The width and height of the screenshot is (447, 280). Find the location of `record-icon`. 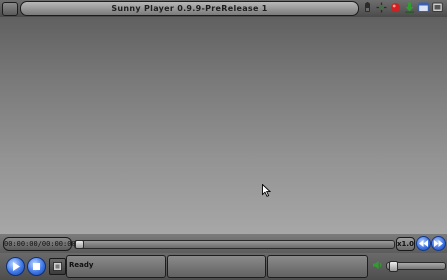

record-icon is located at coordinates (395, 7).